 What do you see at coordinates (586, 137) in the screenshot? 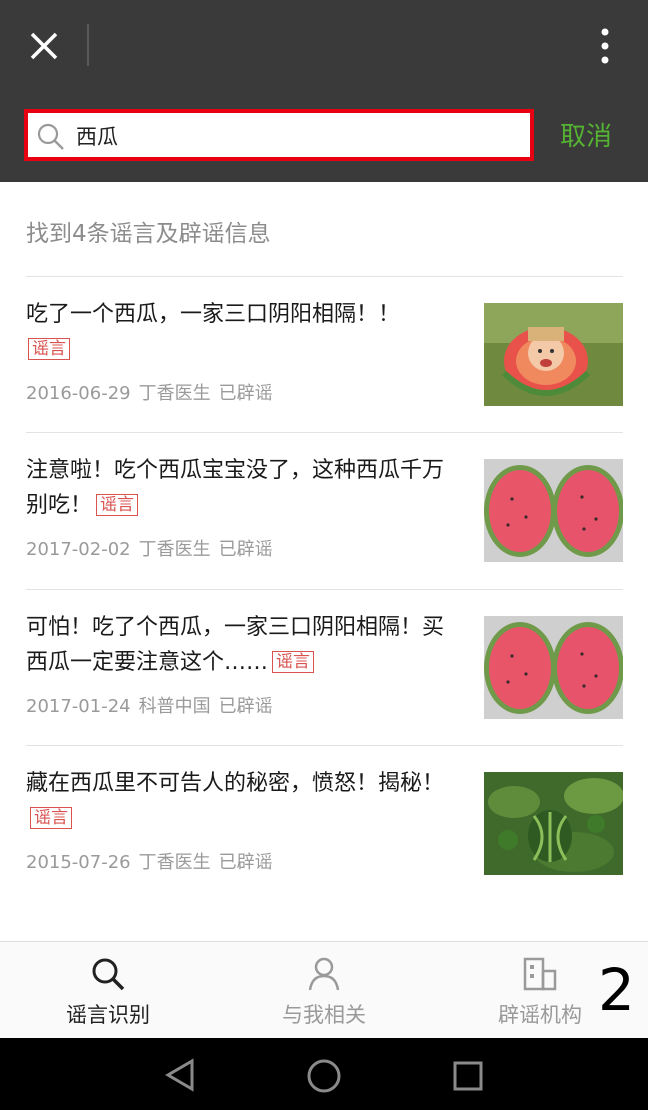
I see `cancel-button: 取消` at bounding box center [586, 137].